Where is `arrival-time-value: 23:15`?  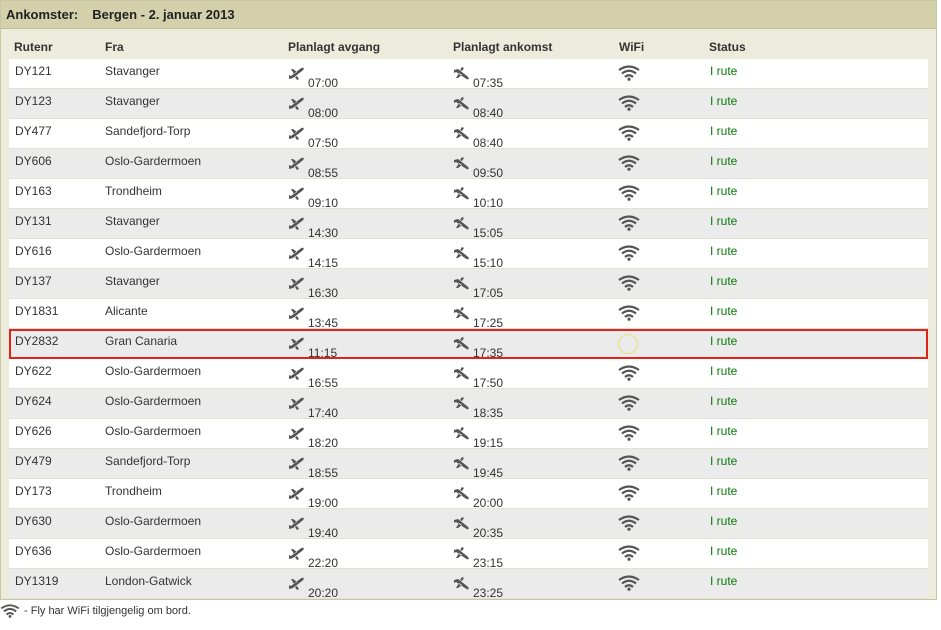 arrival-time-value: 23:15 is located at coordinates (488, 563).